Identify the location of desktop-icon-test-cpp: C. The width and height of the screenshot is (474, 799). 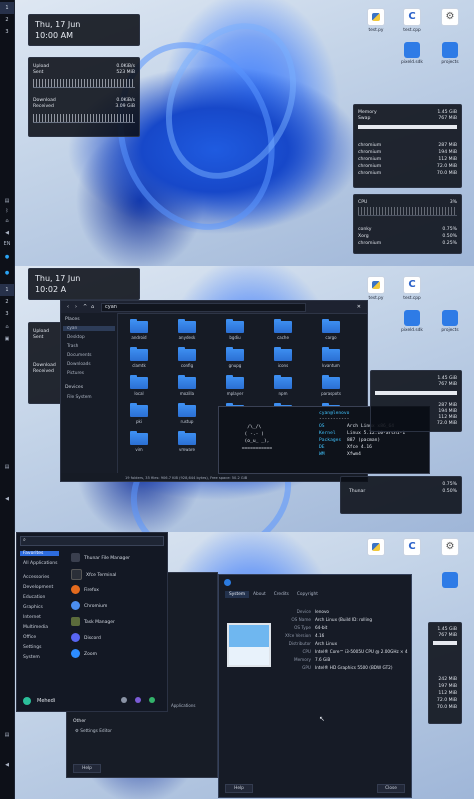
(412, 548).